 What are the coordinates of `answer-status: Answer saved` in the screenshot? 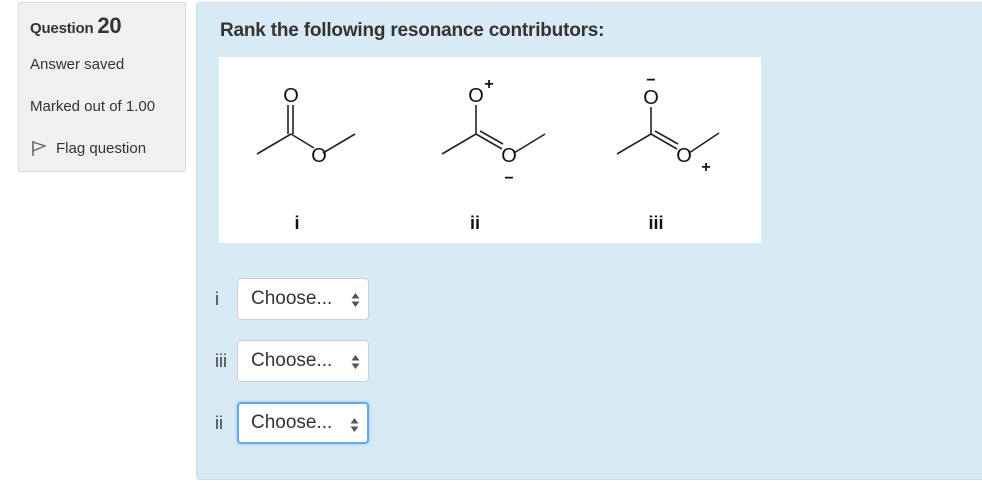 It's located at (77, 64).